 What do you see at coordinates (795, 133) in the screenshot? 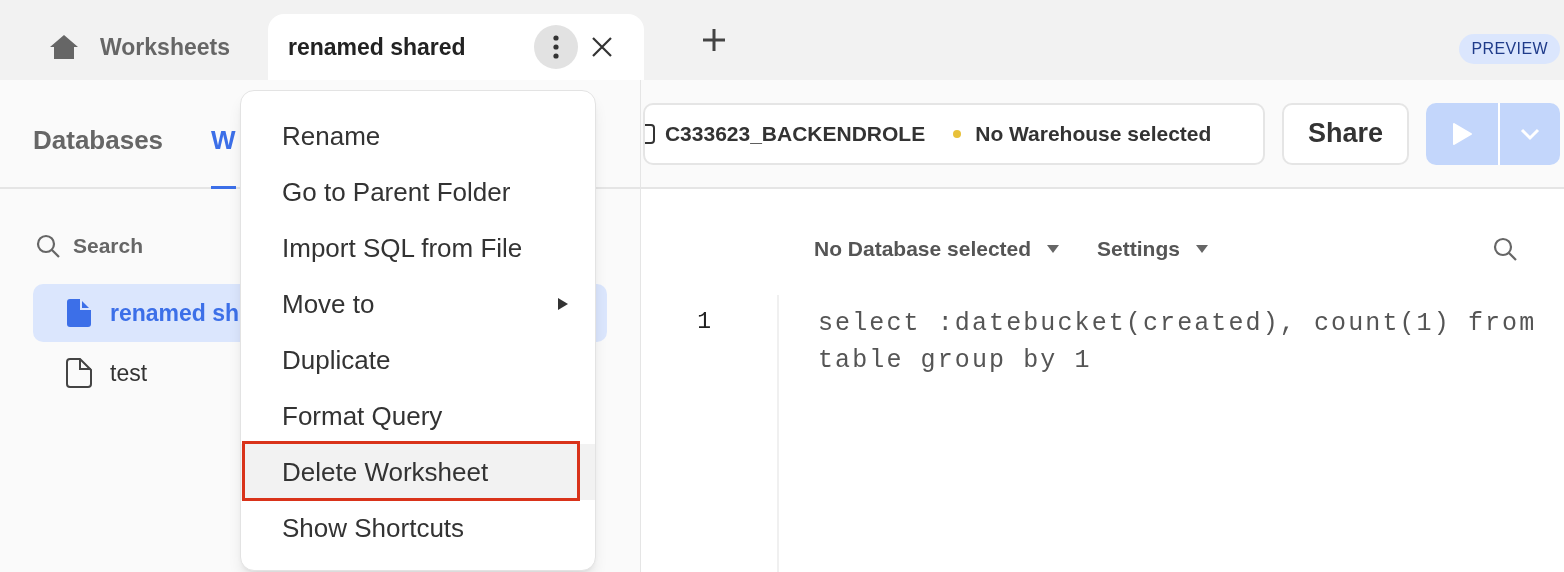
I see `role-label: C333623_BACKENDROLE` at bounding box center [795, 133].